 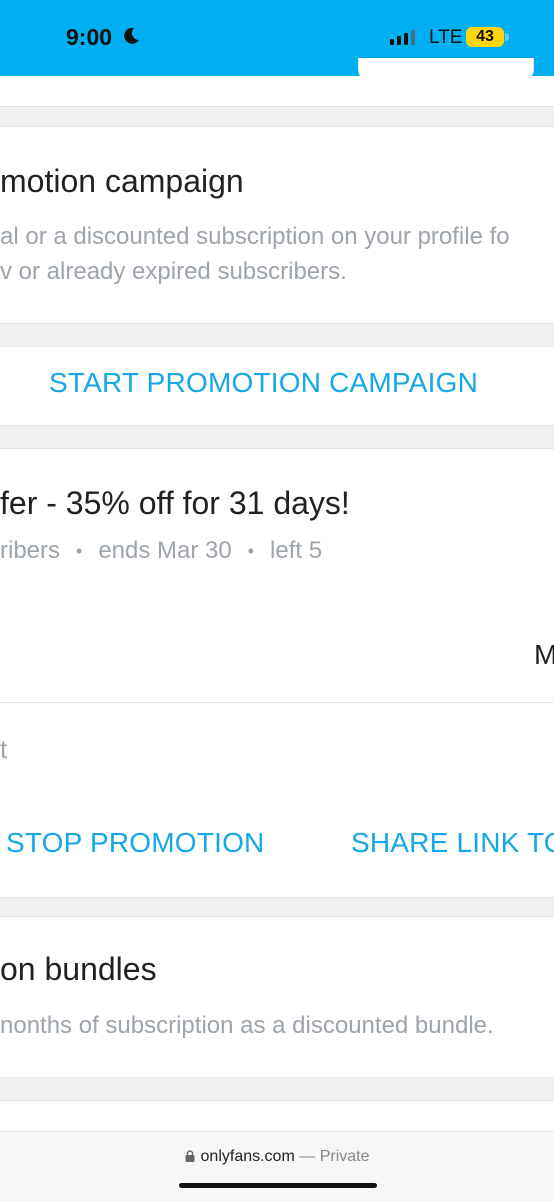 I want to click on battery-level: 43, so click(x=485, y=36).